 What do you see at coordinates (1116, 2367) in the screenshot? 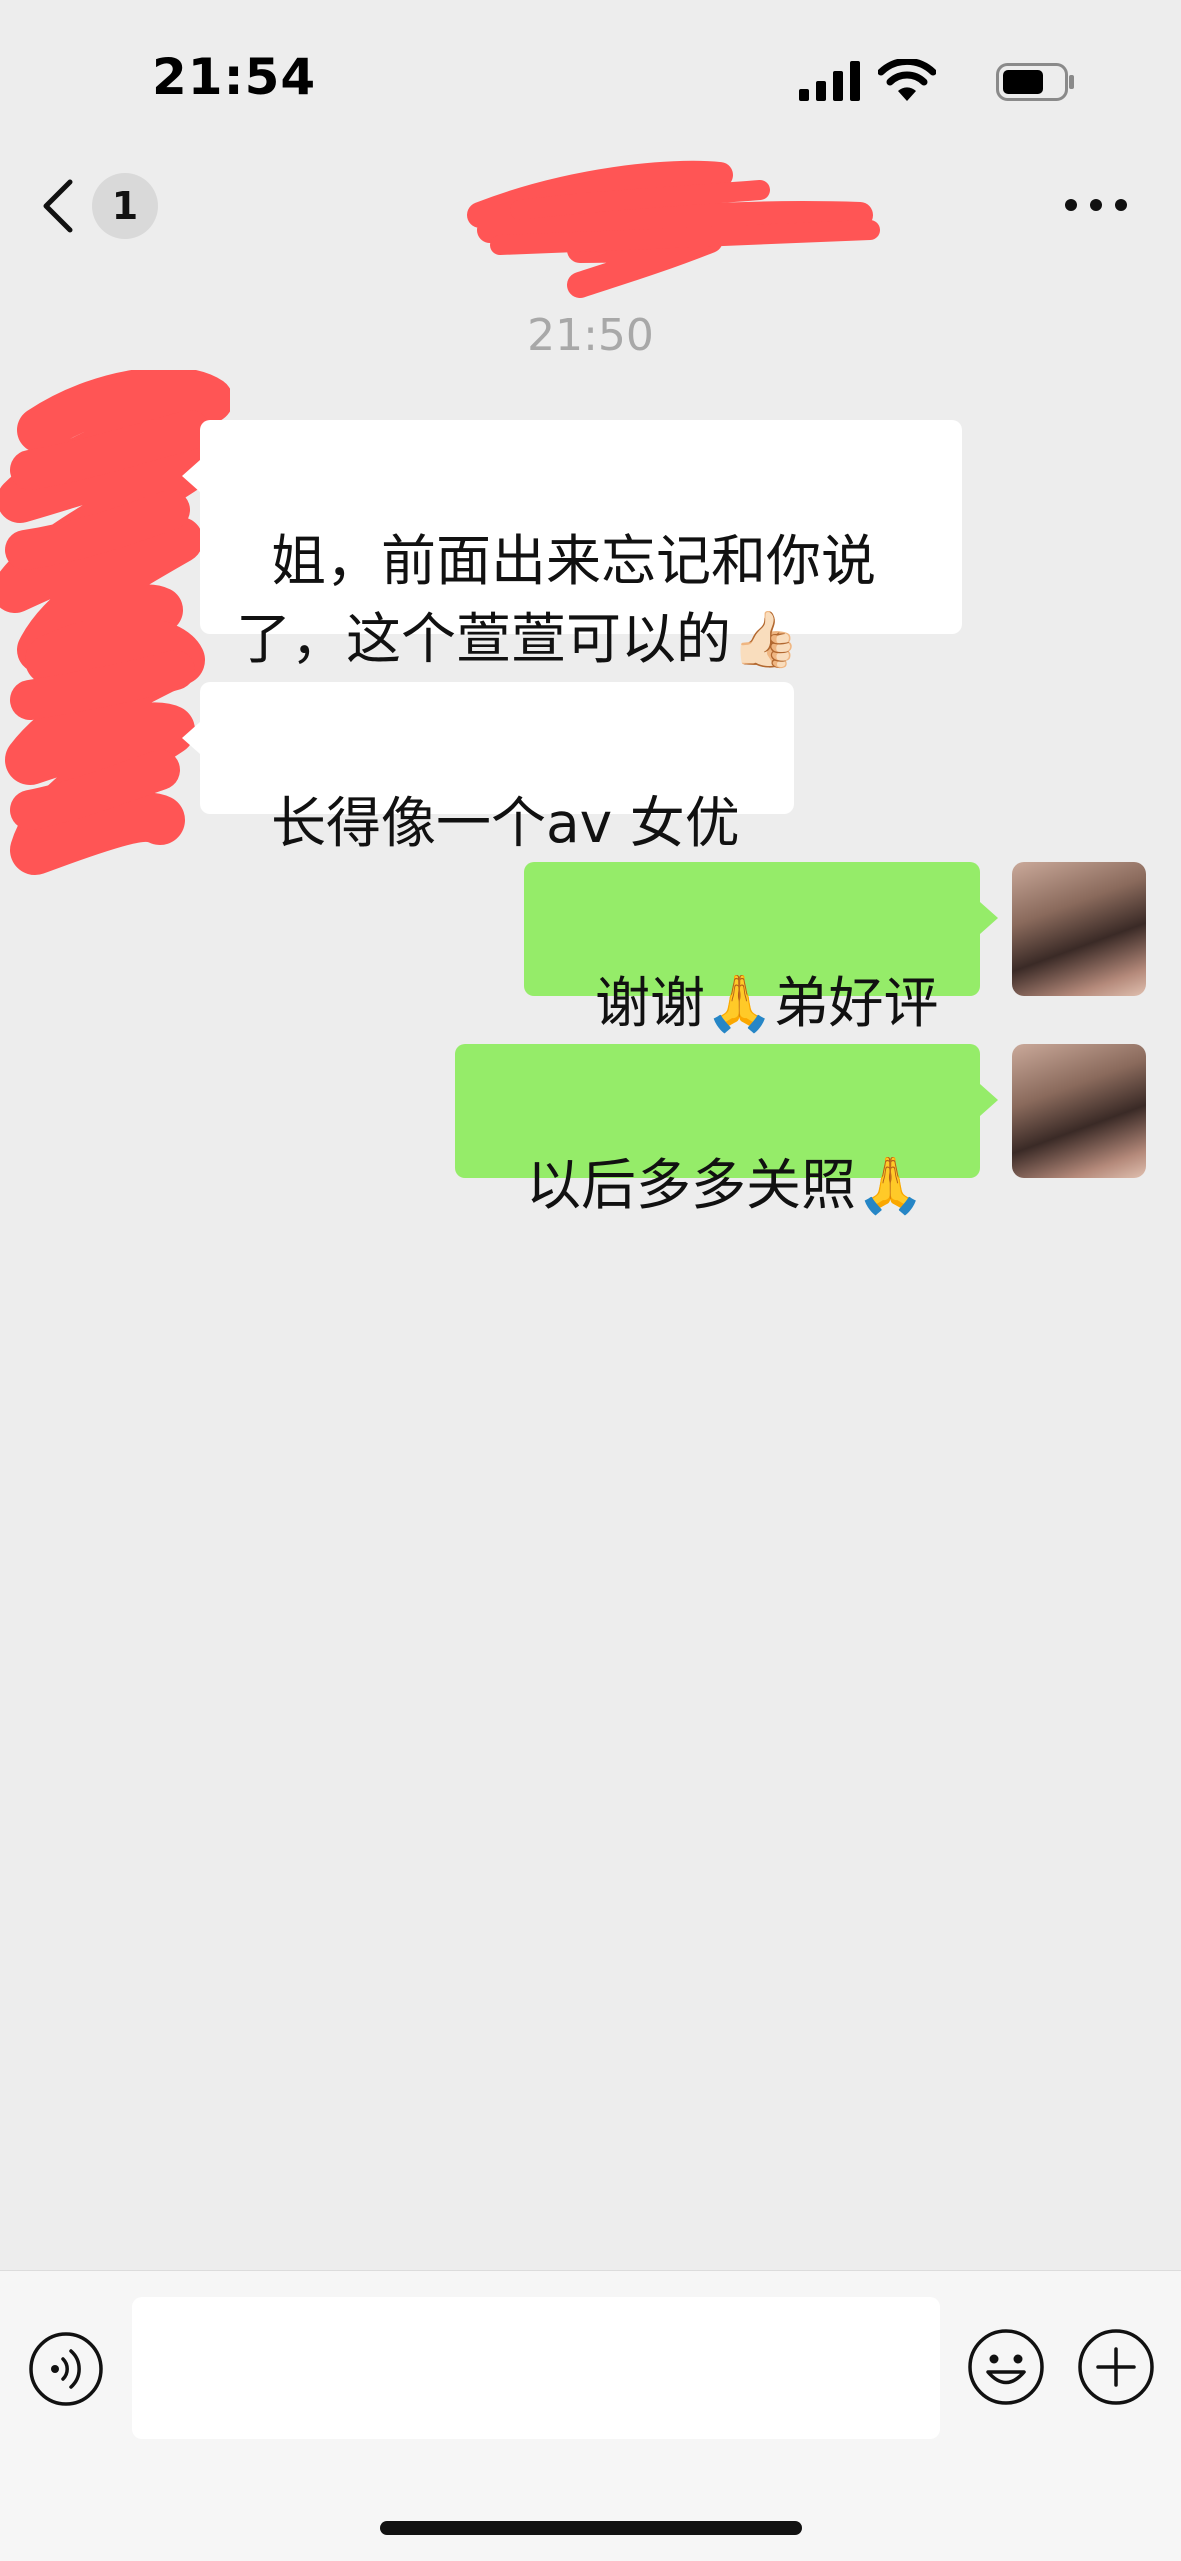
I see `plus-circle-icon` at bounding box center [1116, 2367].